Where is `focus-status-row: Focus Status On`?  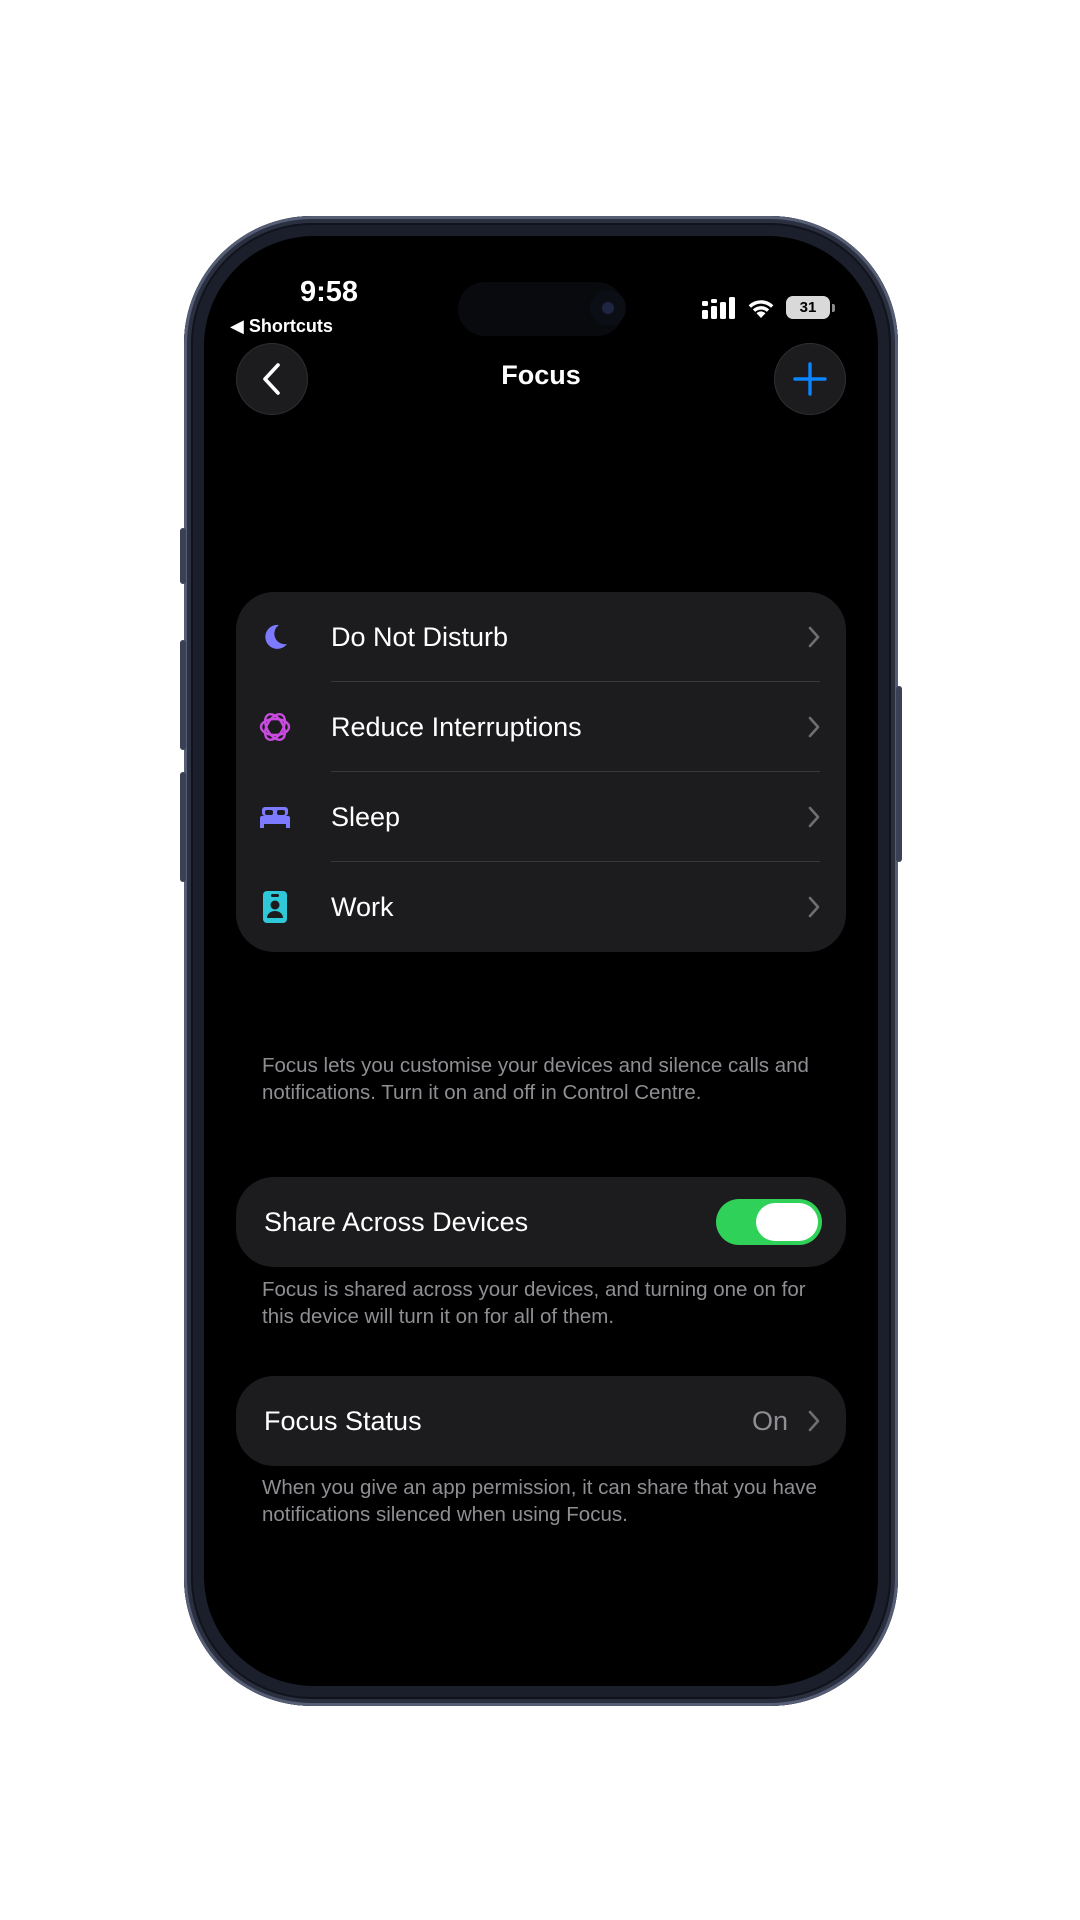 focus-status-row: Focus Status On is located at coordinates (541, 1421).